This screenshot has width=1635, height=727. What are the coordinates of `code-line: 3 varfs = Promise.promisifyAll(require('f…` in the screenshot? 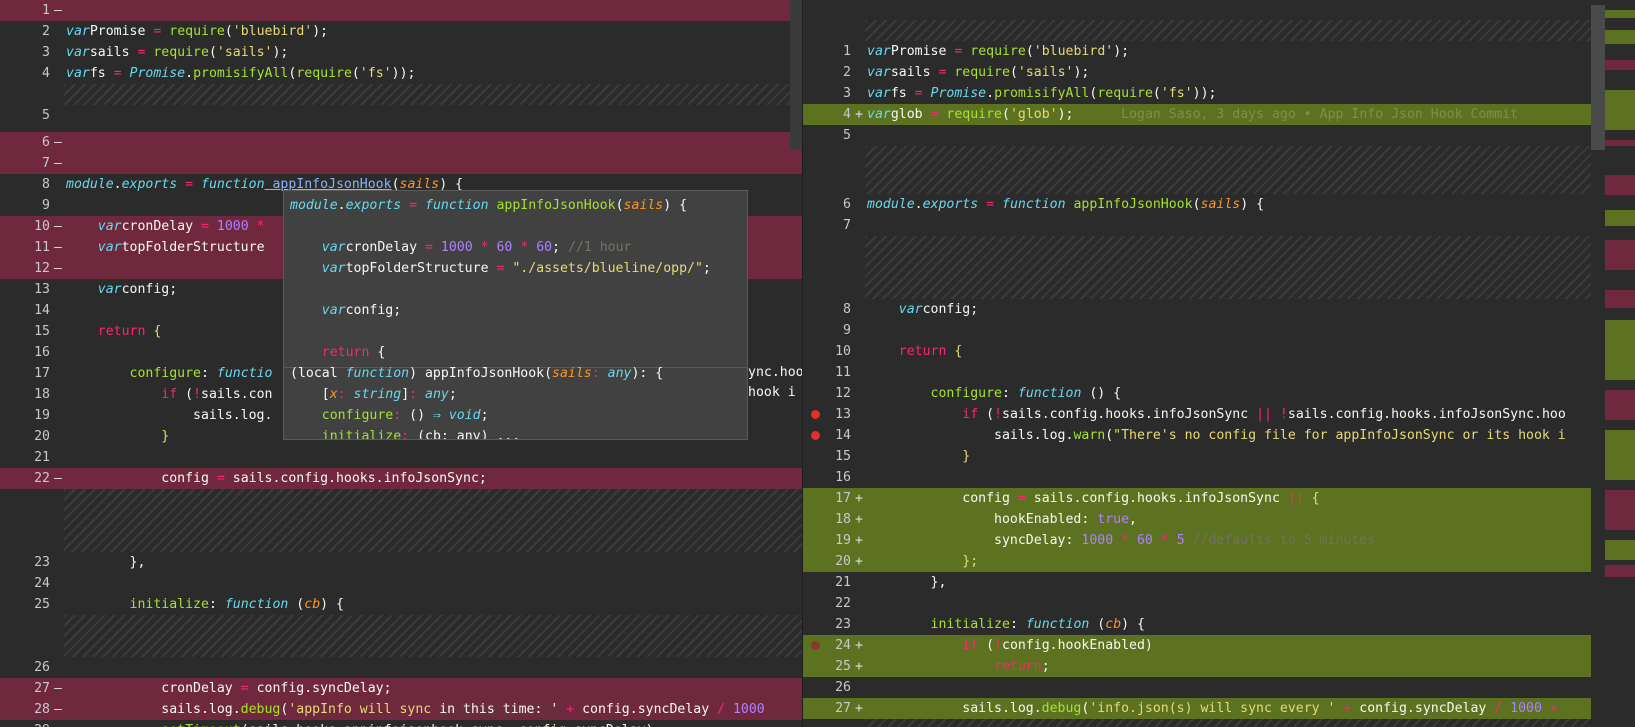 It's located at (1219, 93).